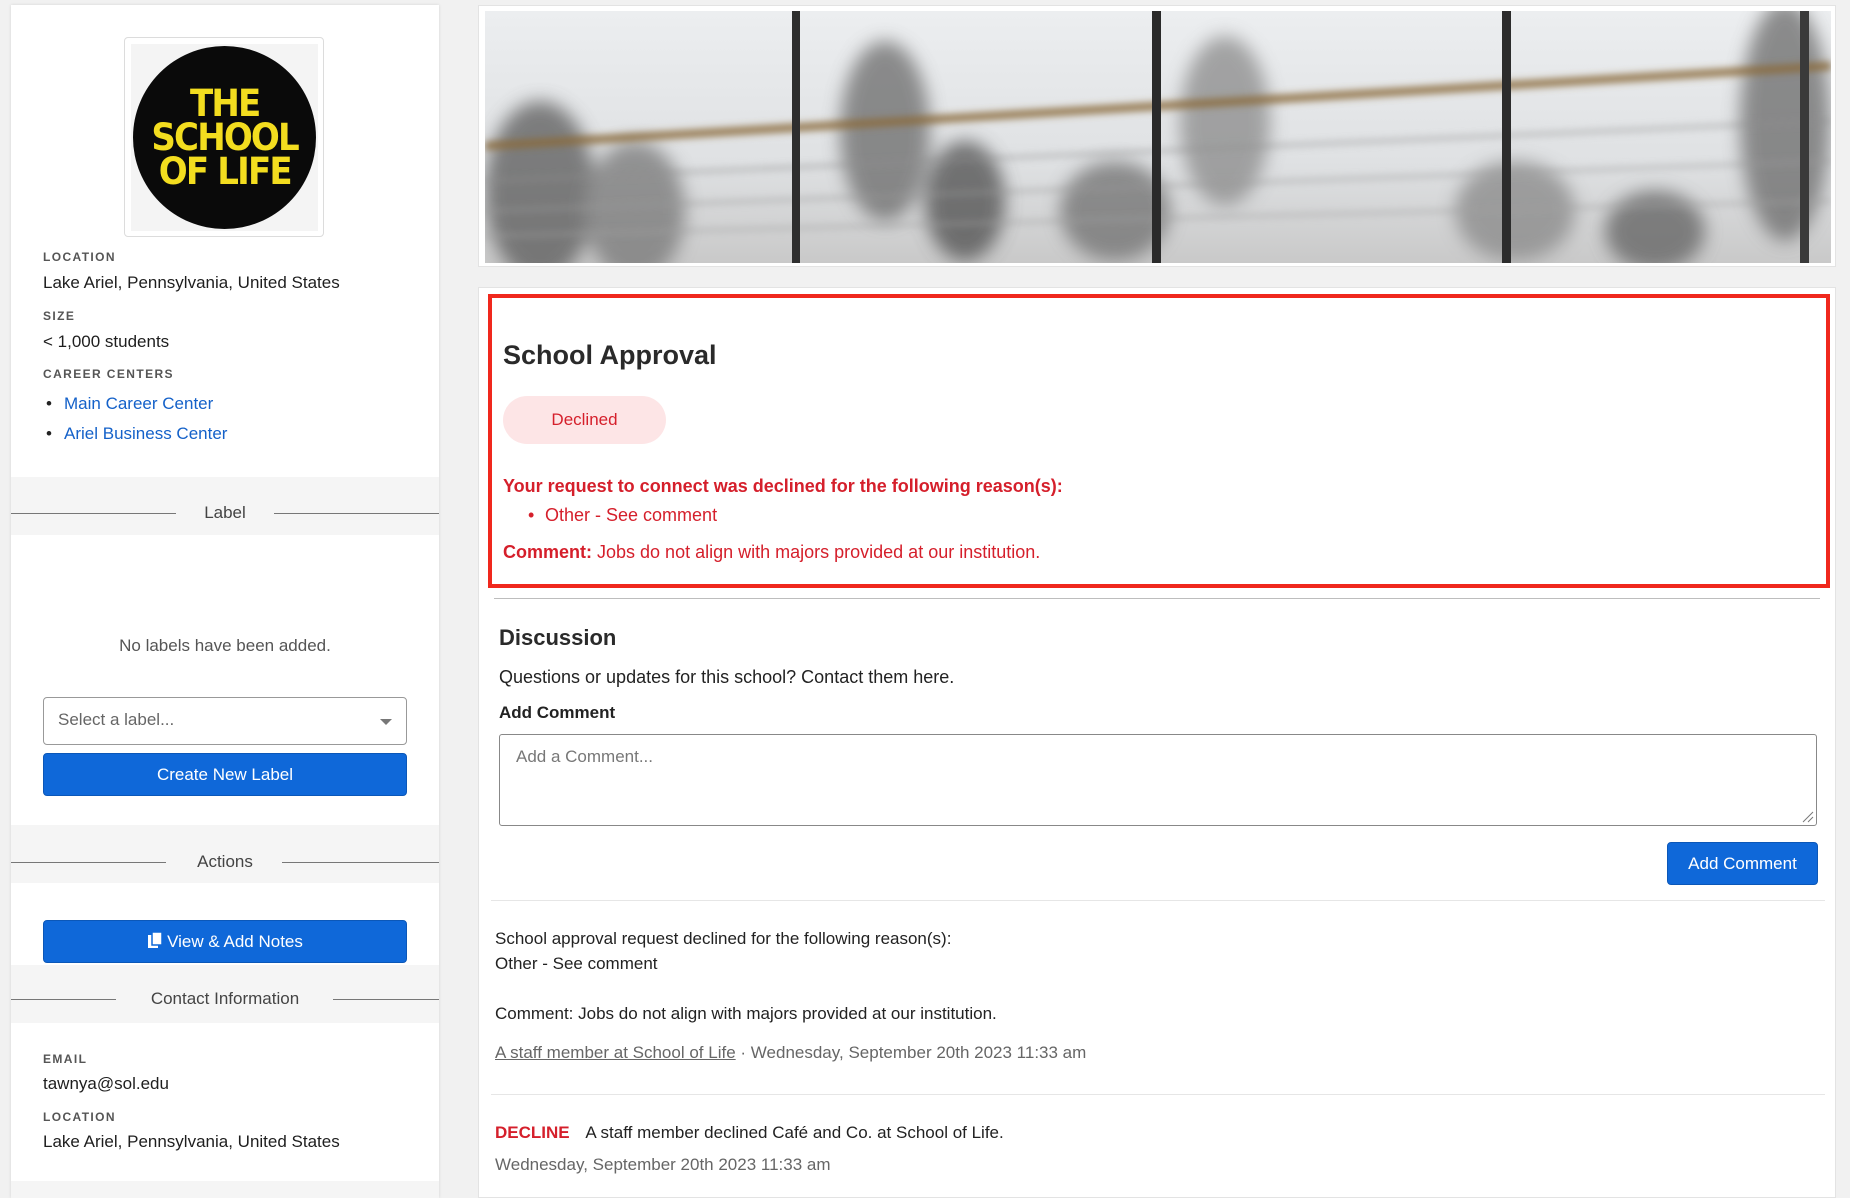 The width and height of the screenshot is (1850, 1198). I want to click on email-value: tawnya@sol.edu, so click(106, 1083).